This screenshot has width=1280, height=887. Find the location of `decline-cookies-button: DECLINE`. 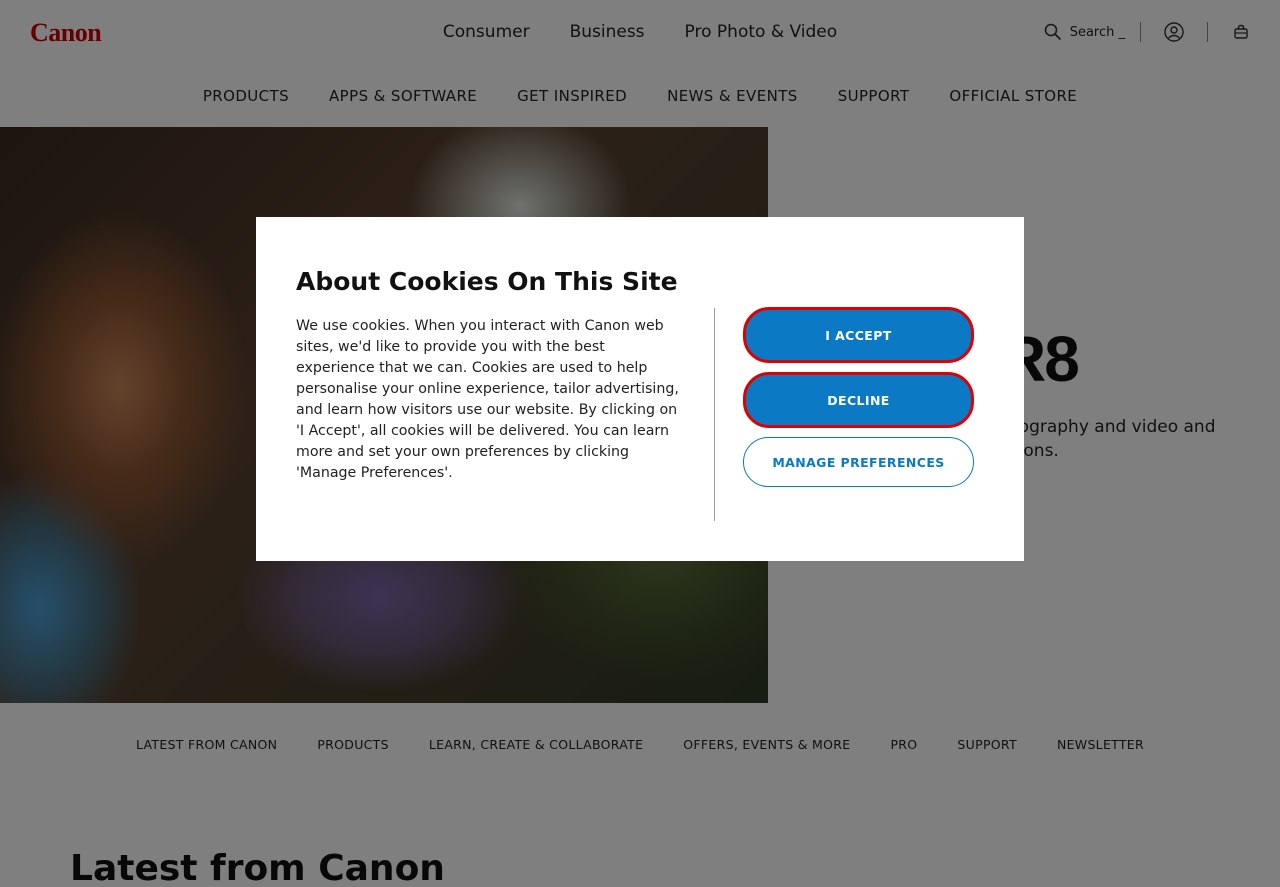

decline-cookies-button: DECLINE is located at coordinates (858, 400).